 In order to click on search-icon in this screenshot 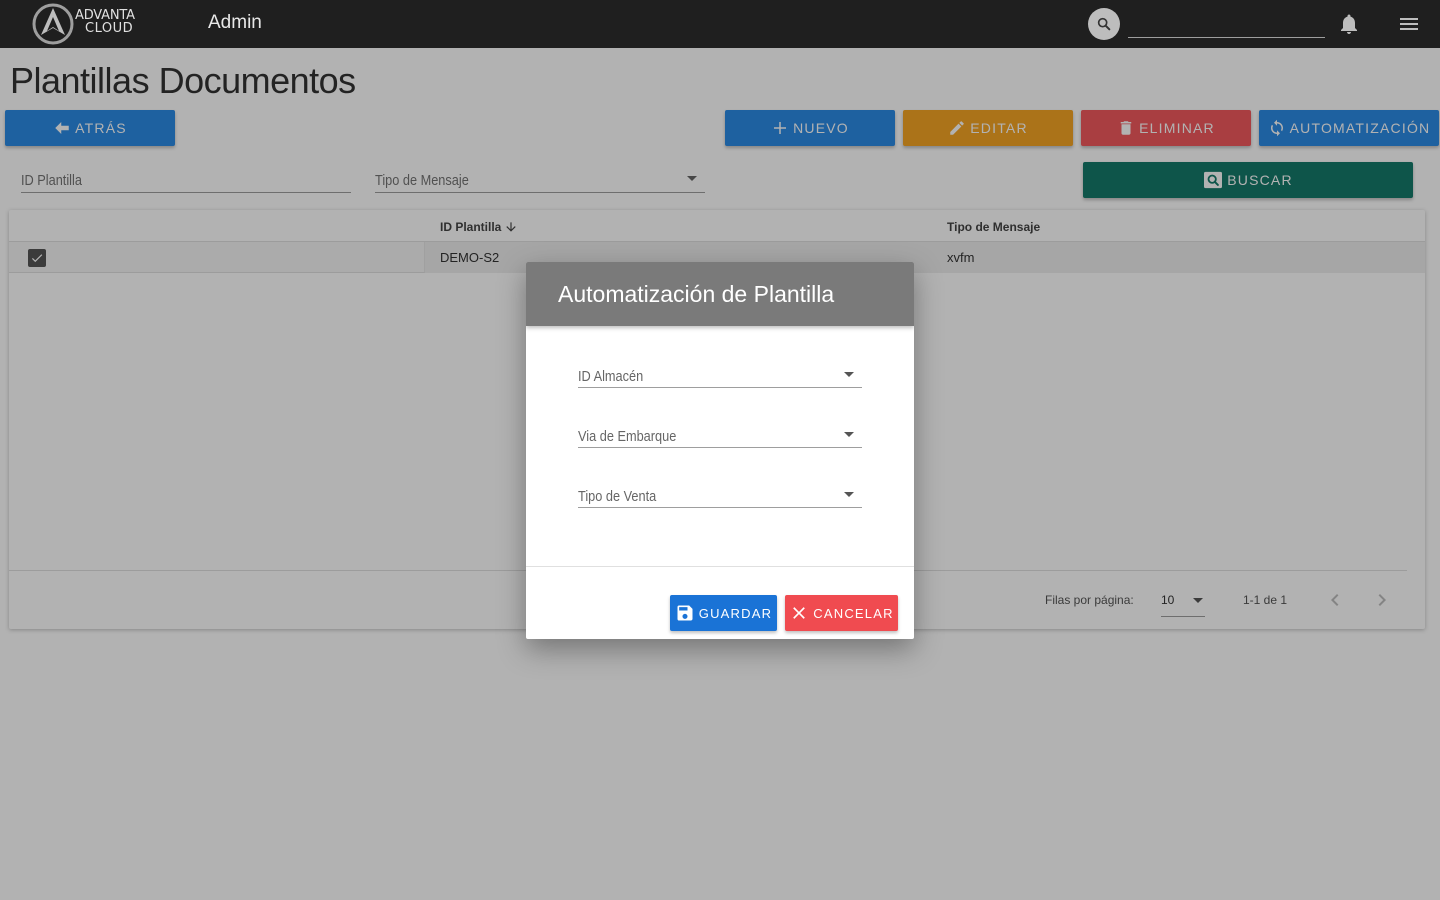, I will do `click(1104, 24)`.